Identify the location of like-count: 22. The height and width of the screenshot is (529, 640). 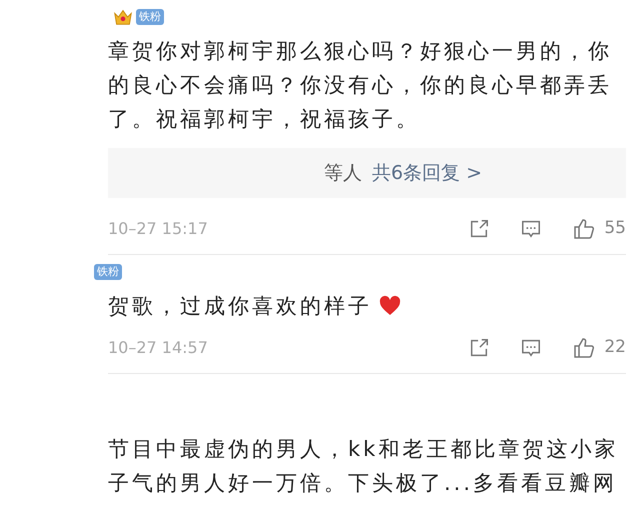
(615, 348).